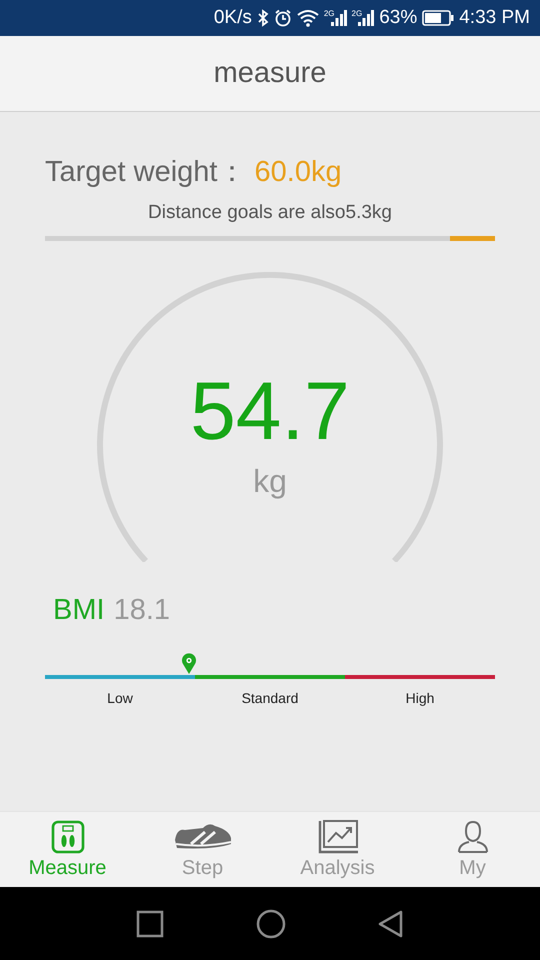 This screenshot has width=540, height=960. What do you see at coordinates (150, 924) in the screenshot?
I see `recent-apps-icon` at bounding box center [150, 924].